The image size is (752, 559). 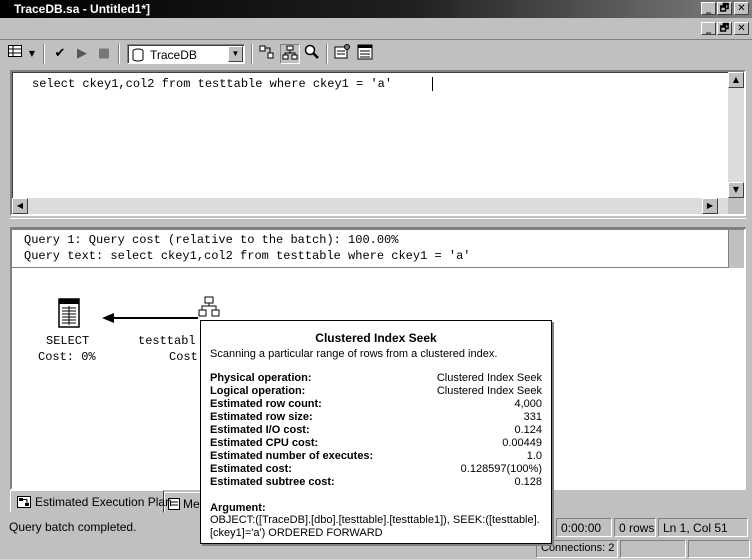 What do you see at coordinates (167, 341) in the screenshot?
I see `seek-node-label: testtabl` at bounding box center [167, 341].